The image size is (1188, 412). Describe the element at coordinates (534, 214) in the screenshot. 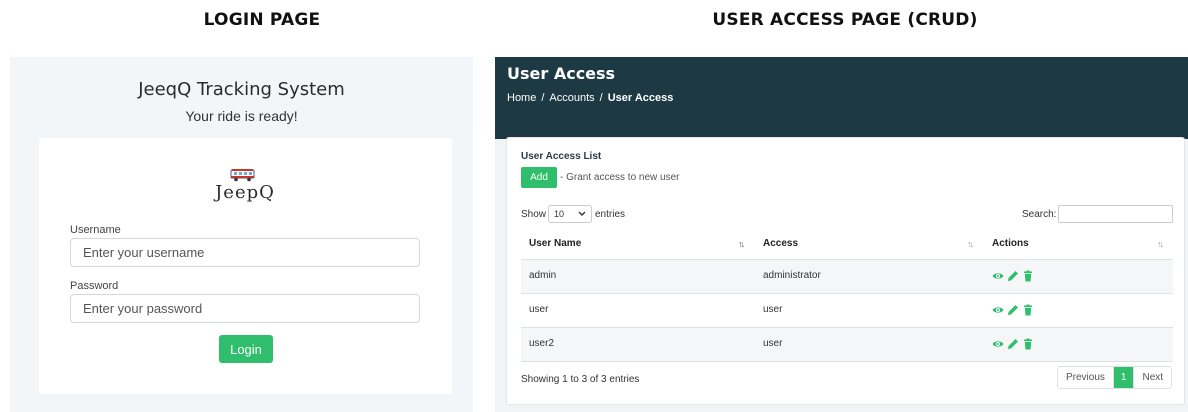

I see `show-label: Show` at that location.